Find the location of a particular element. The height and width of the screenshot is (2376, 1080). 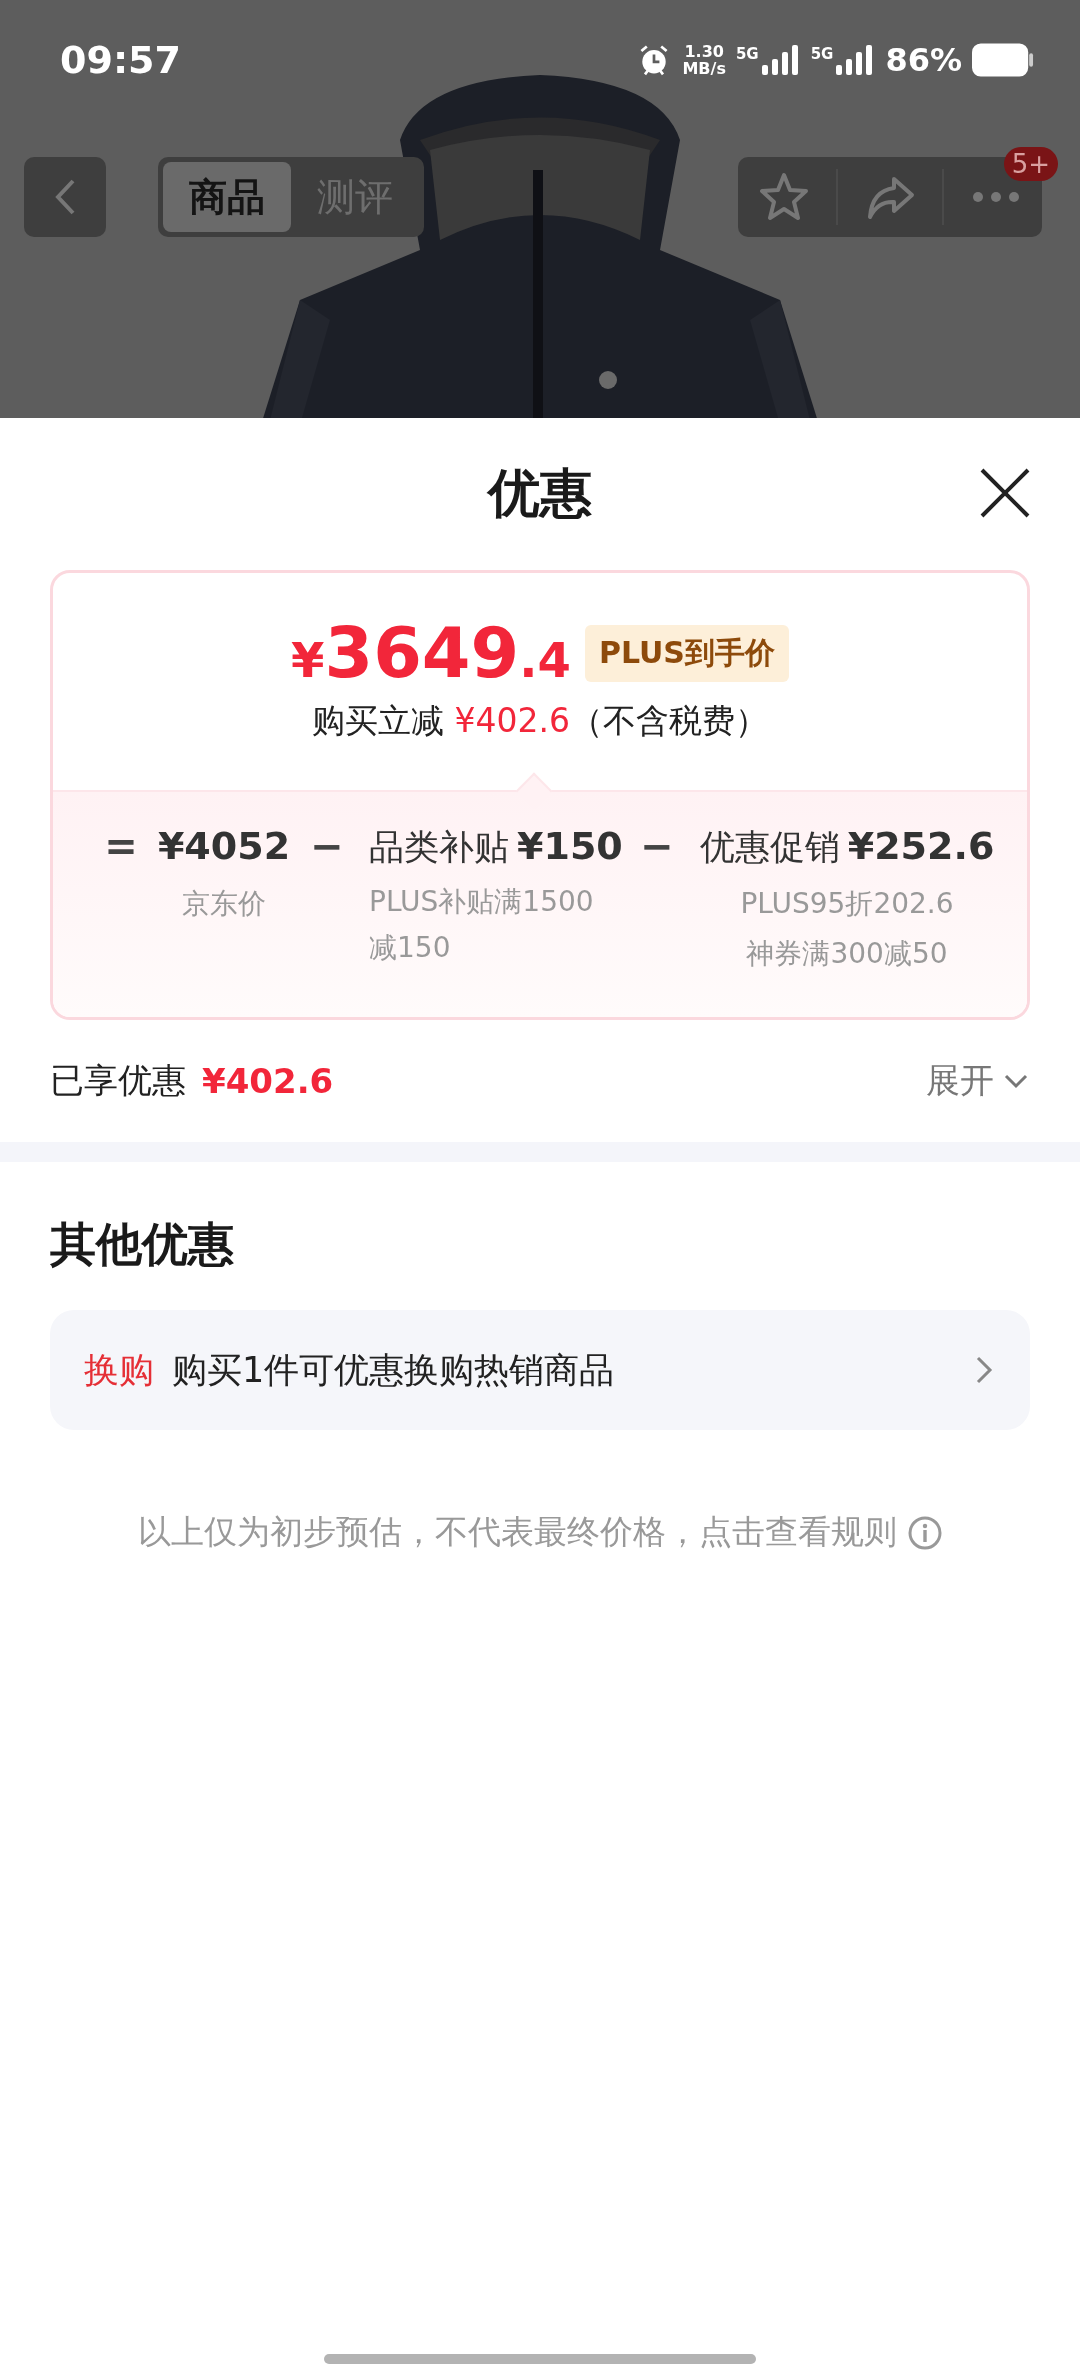

offer-text: 购买1件可优惠换购热销商品 is located at coordinates (393, 1370).